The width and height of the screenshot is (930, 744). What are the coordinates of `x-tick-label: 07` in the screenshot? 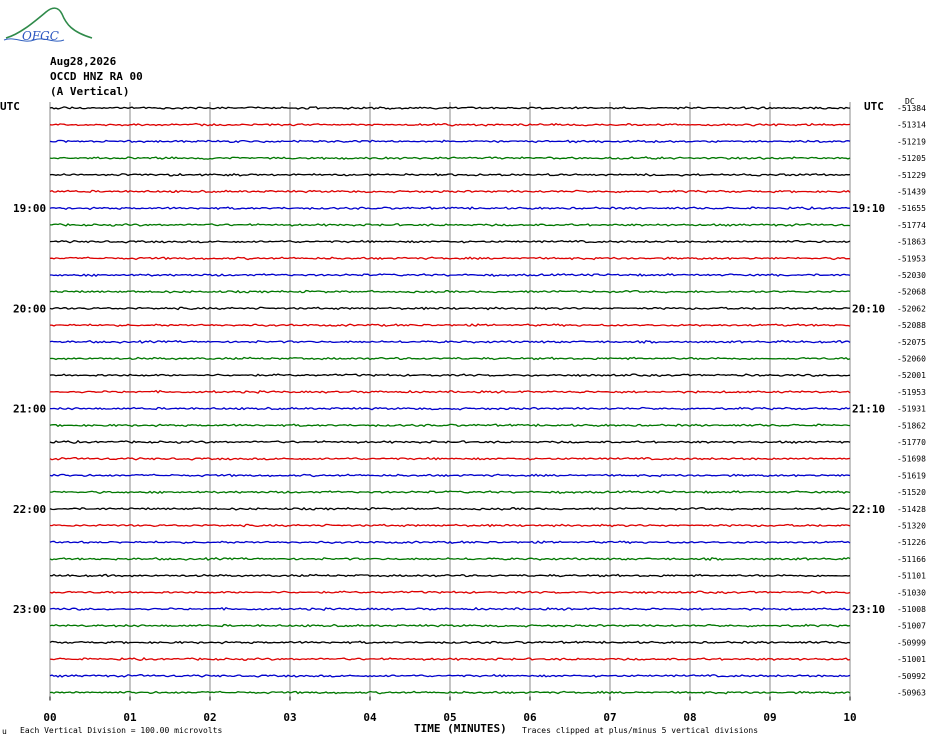 It's located at (609, 717).